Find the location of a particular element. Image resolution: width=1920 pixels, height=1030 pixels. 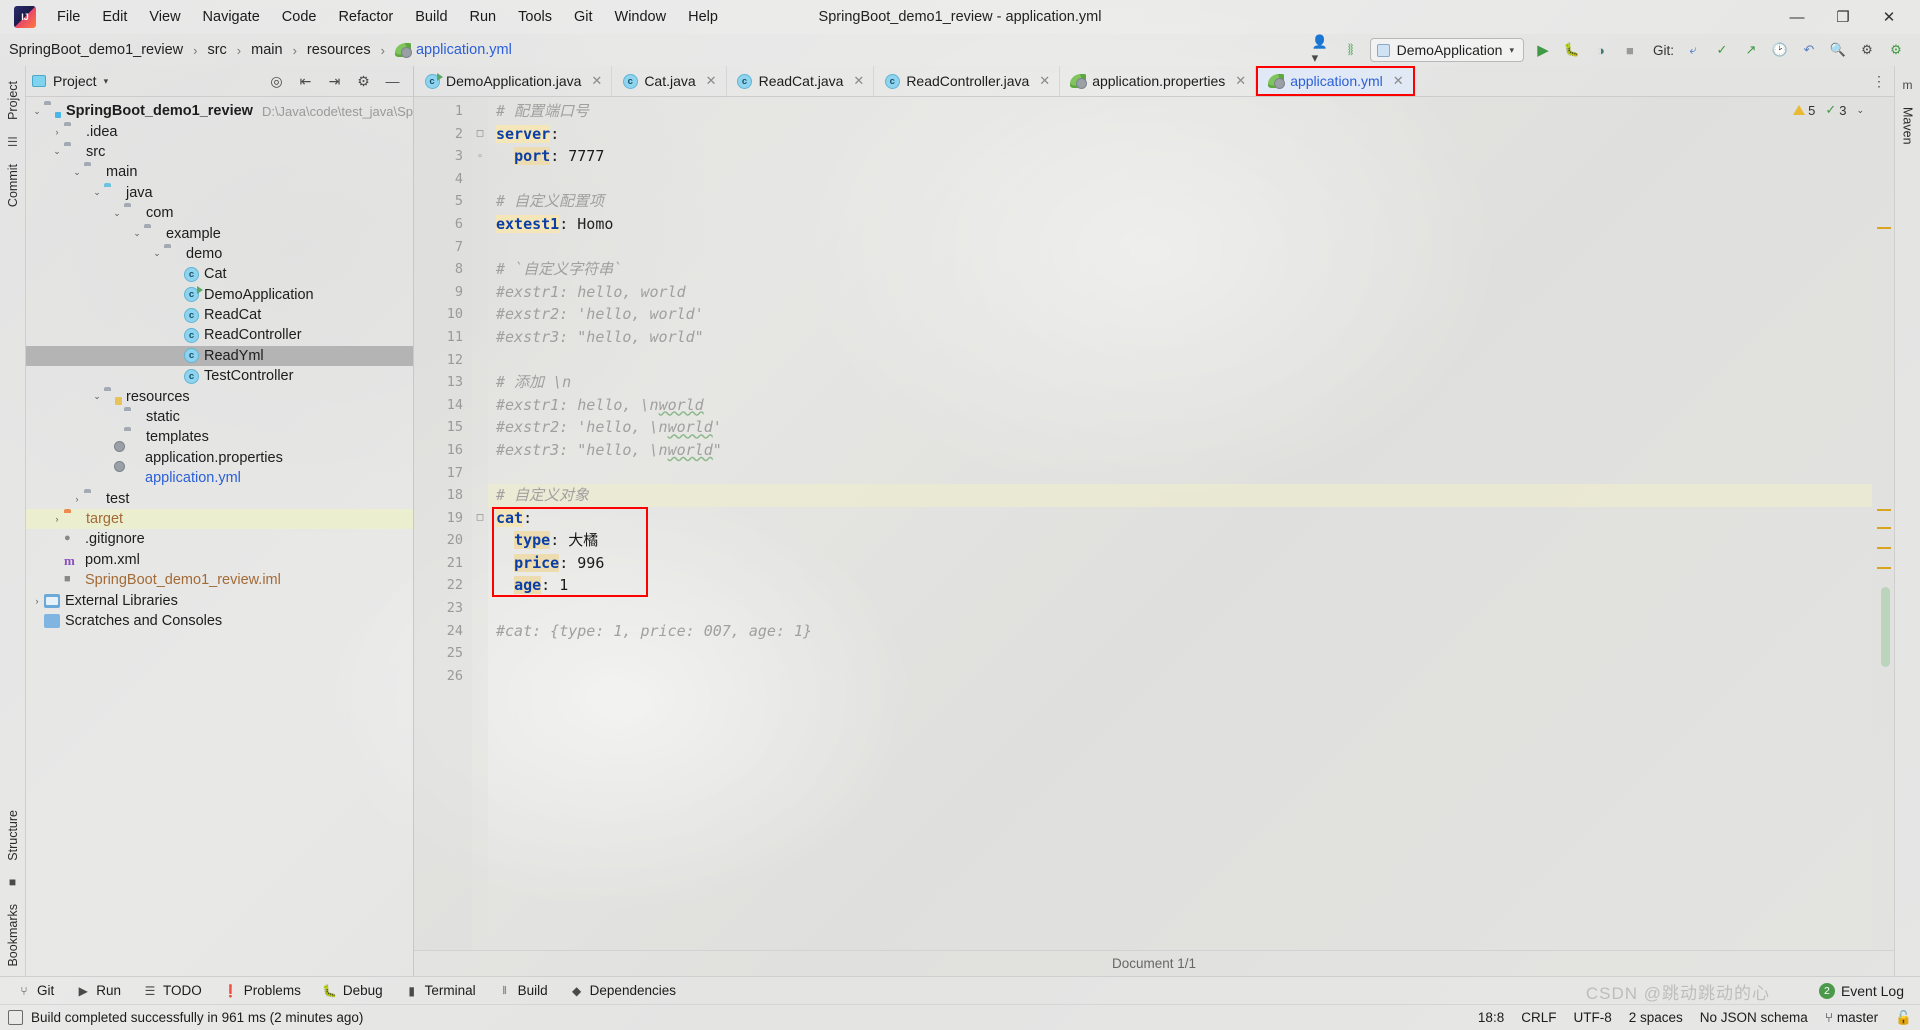

history-clock-icon: 🕑 is located at coordinates (1780, 50).